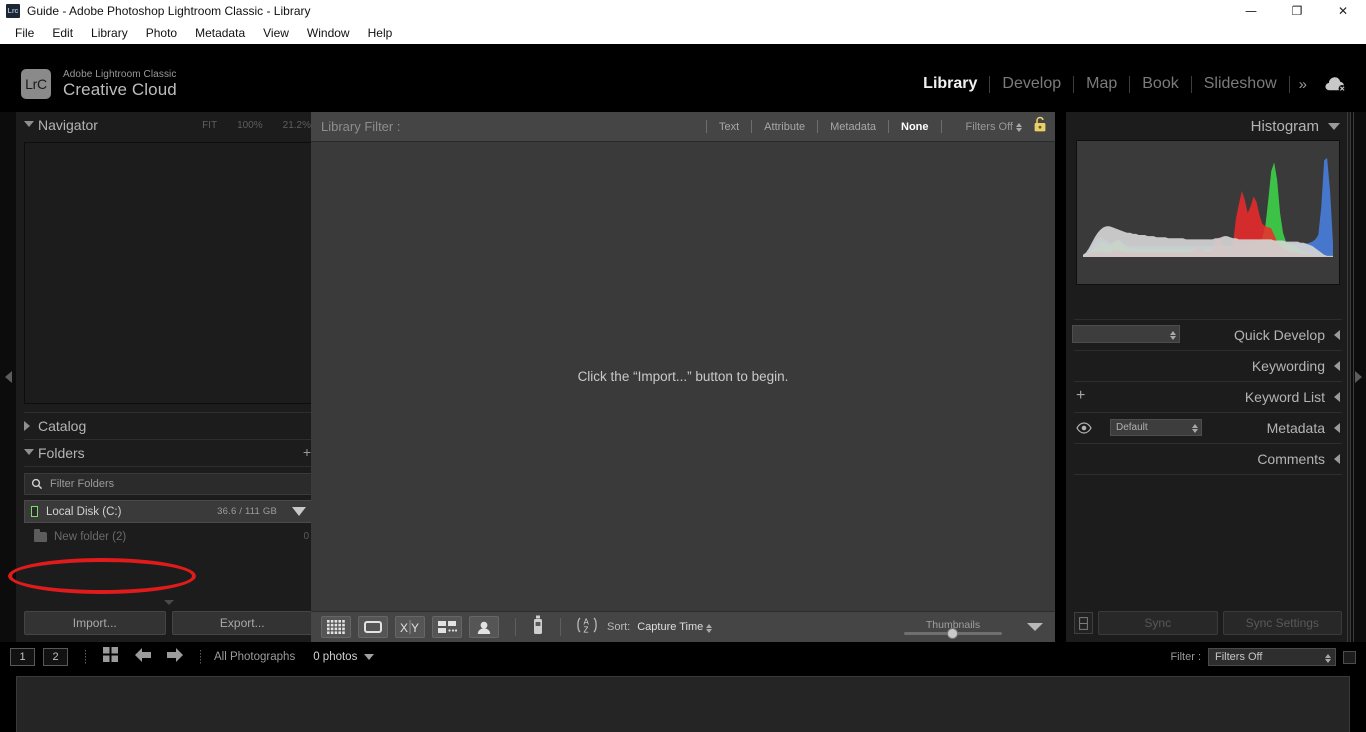 The image size is (1366, 732). Describe the element at coordinates (683, 704) in the screenshot. I see `filmstrip-thumbnail-strip` at that location.